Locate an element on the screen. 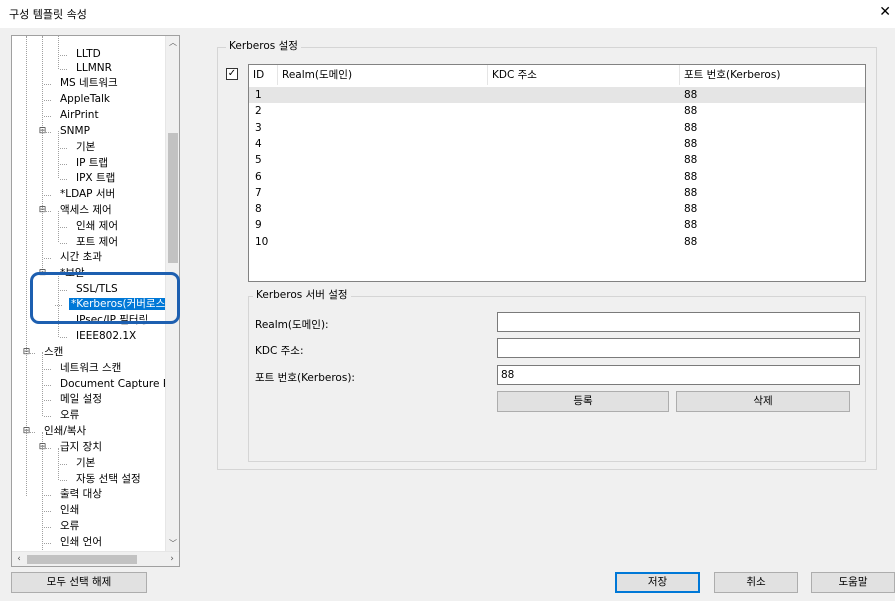 Image resolution: width=895 pixels, height=601 pixels. tree-item-label: IPX 트랩 is located at coordinates (96, 178).